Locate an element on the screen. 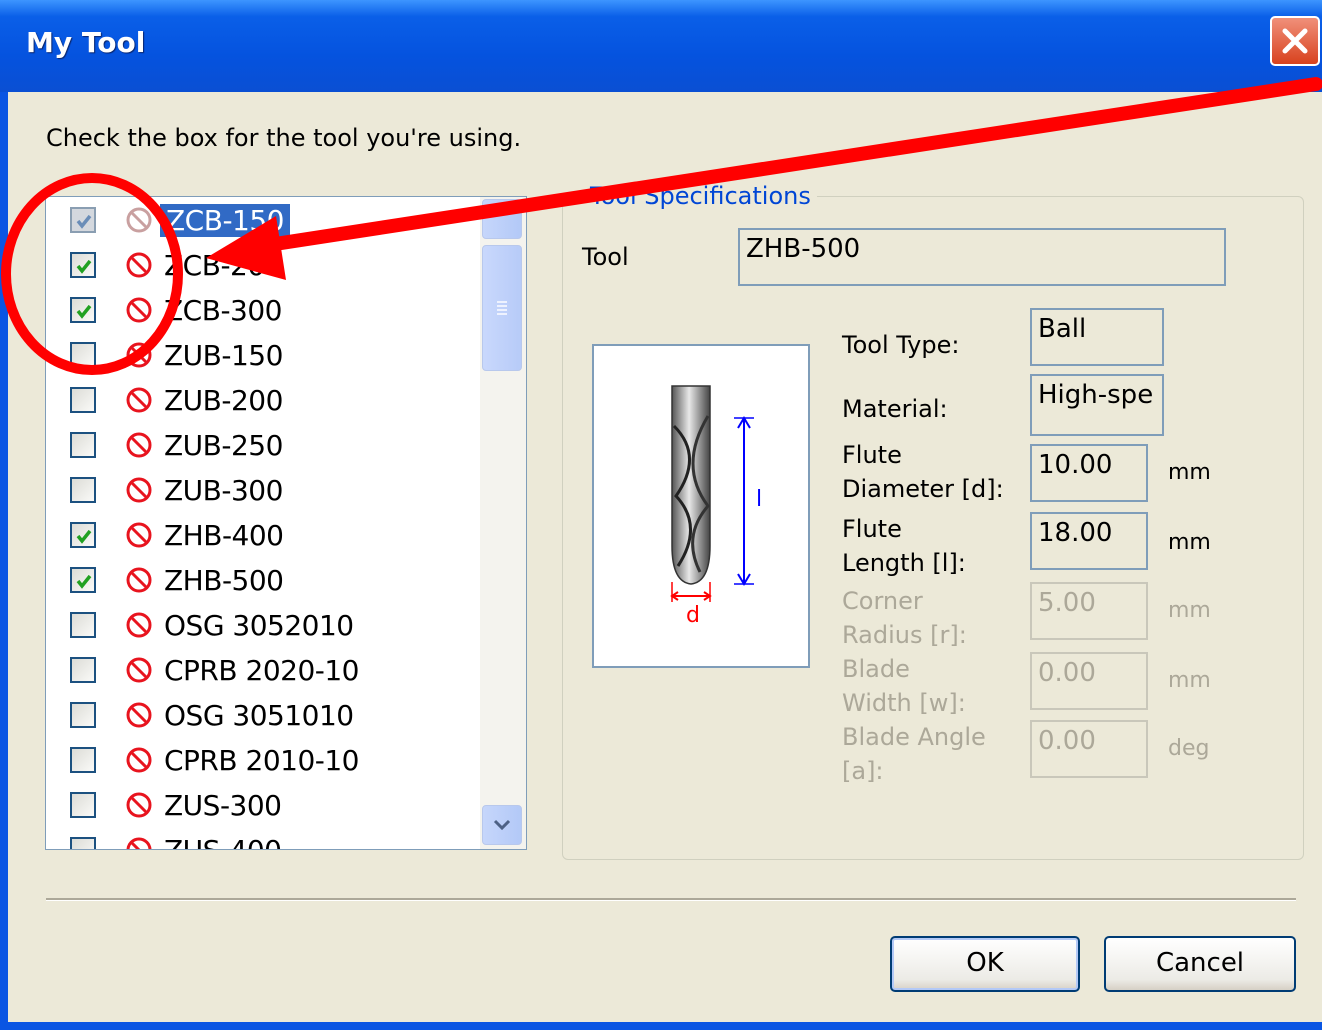  grip-icon is located at coordinates (502, 308).